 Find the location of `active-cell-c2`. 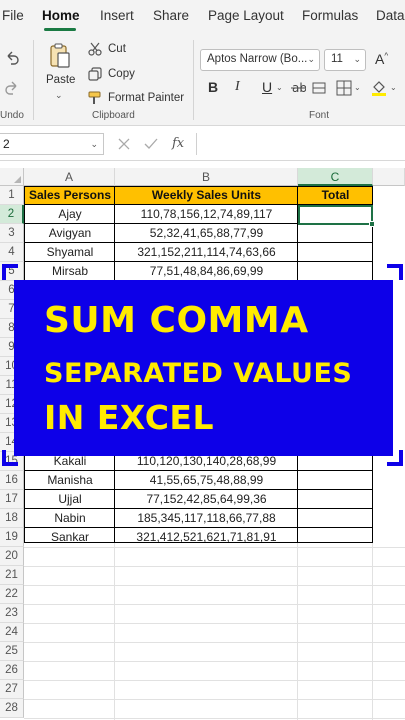

active-cell-c2 is located at coordinates (335, 215).